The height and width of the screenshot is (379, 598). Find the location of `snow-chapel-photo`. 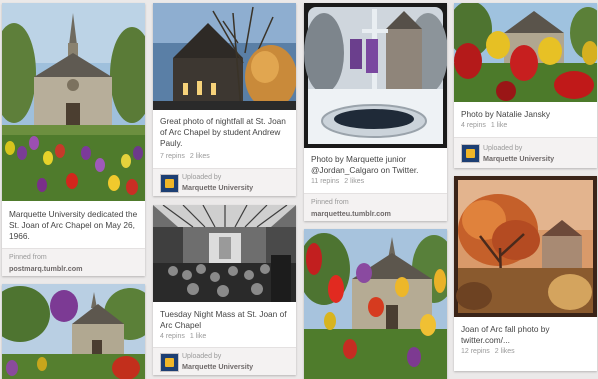

snow-chapel-photo is located at coordinates (375, 75).